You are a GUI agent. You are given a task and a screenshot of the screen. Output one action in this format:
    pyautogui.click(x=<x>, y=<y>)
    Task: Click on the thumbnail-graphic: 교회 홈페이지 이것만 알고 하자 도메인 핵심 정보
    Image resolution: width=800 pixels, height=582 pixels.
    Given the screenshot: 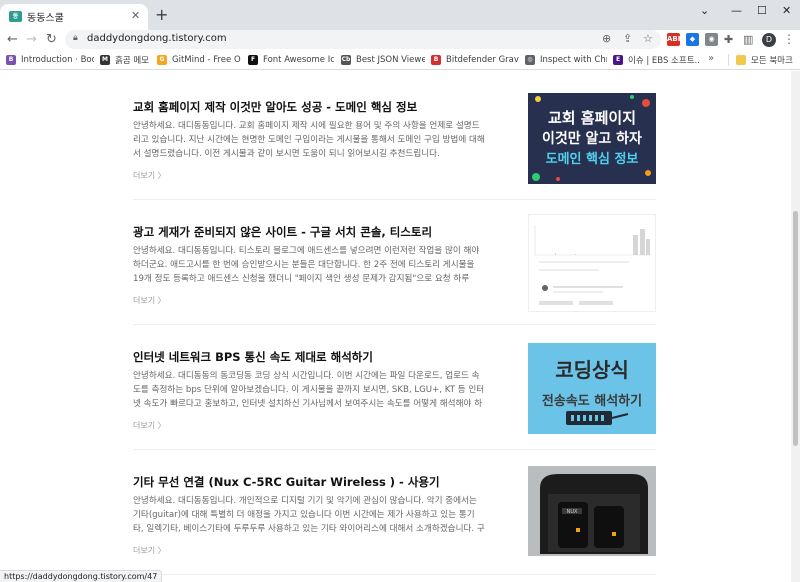 What is the action you would take?
    pyautogui.click(x=591, y=138)
    